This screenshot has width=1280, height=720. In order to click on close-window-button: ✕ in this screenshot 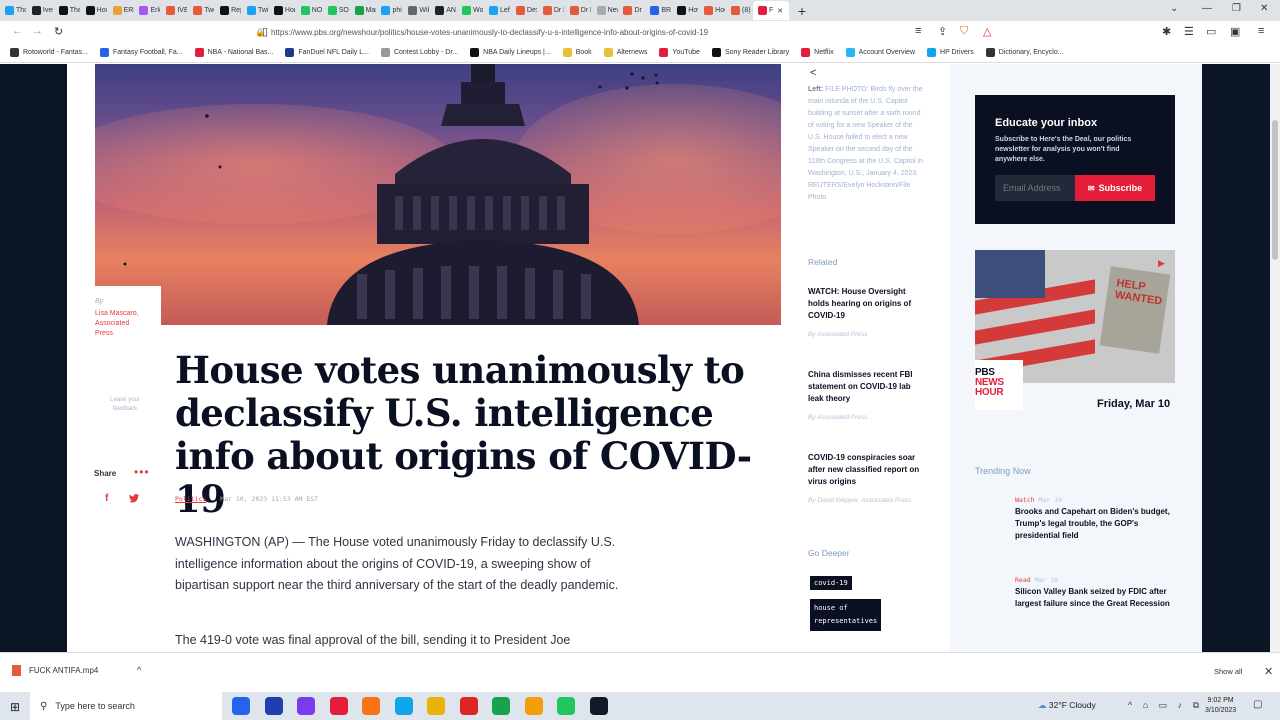, I will do `click(1264, 8)`.